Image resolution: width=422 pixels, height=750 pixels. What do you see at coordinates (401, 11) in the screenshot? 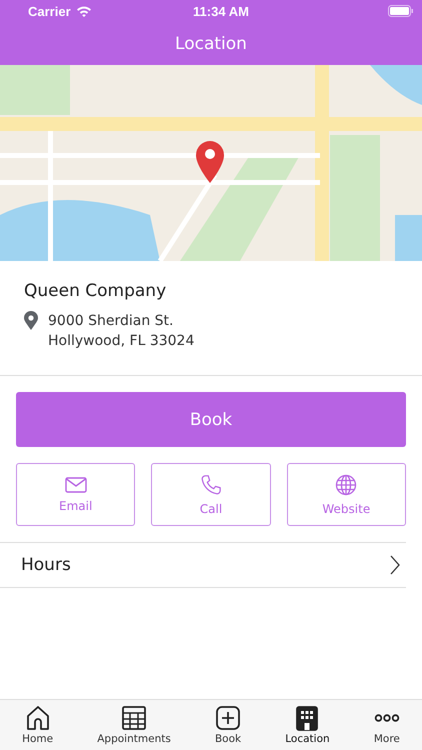
I see `battery-icon` at bounding box center [401, 11].